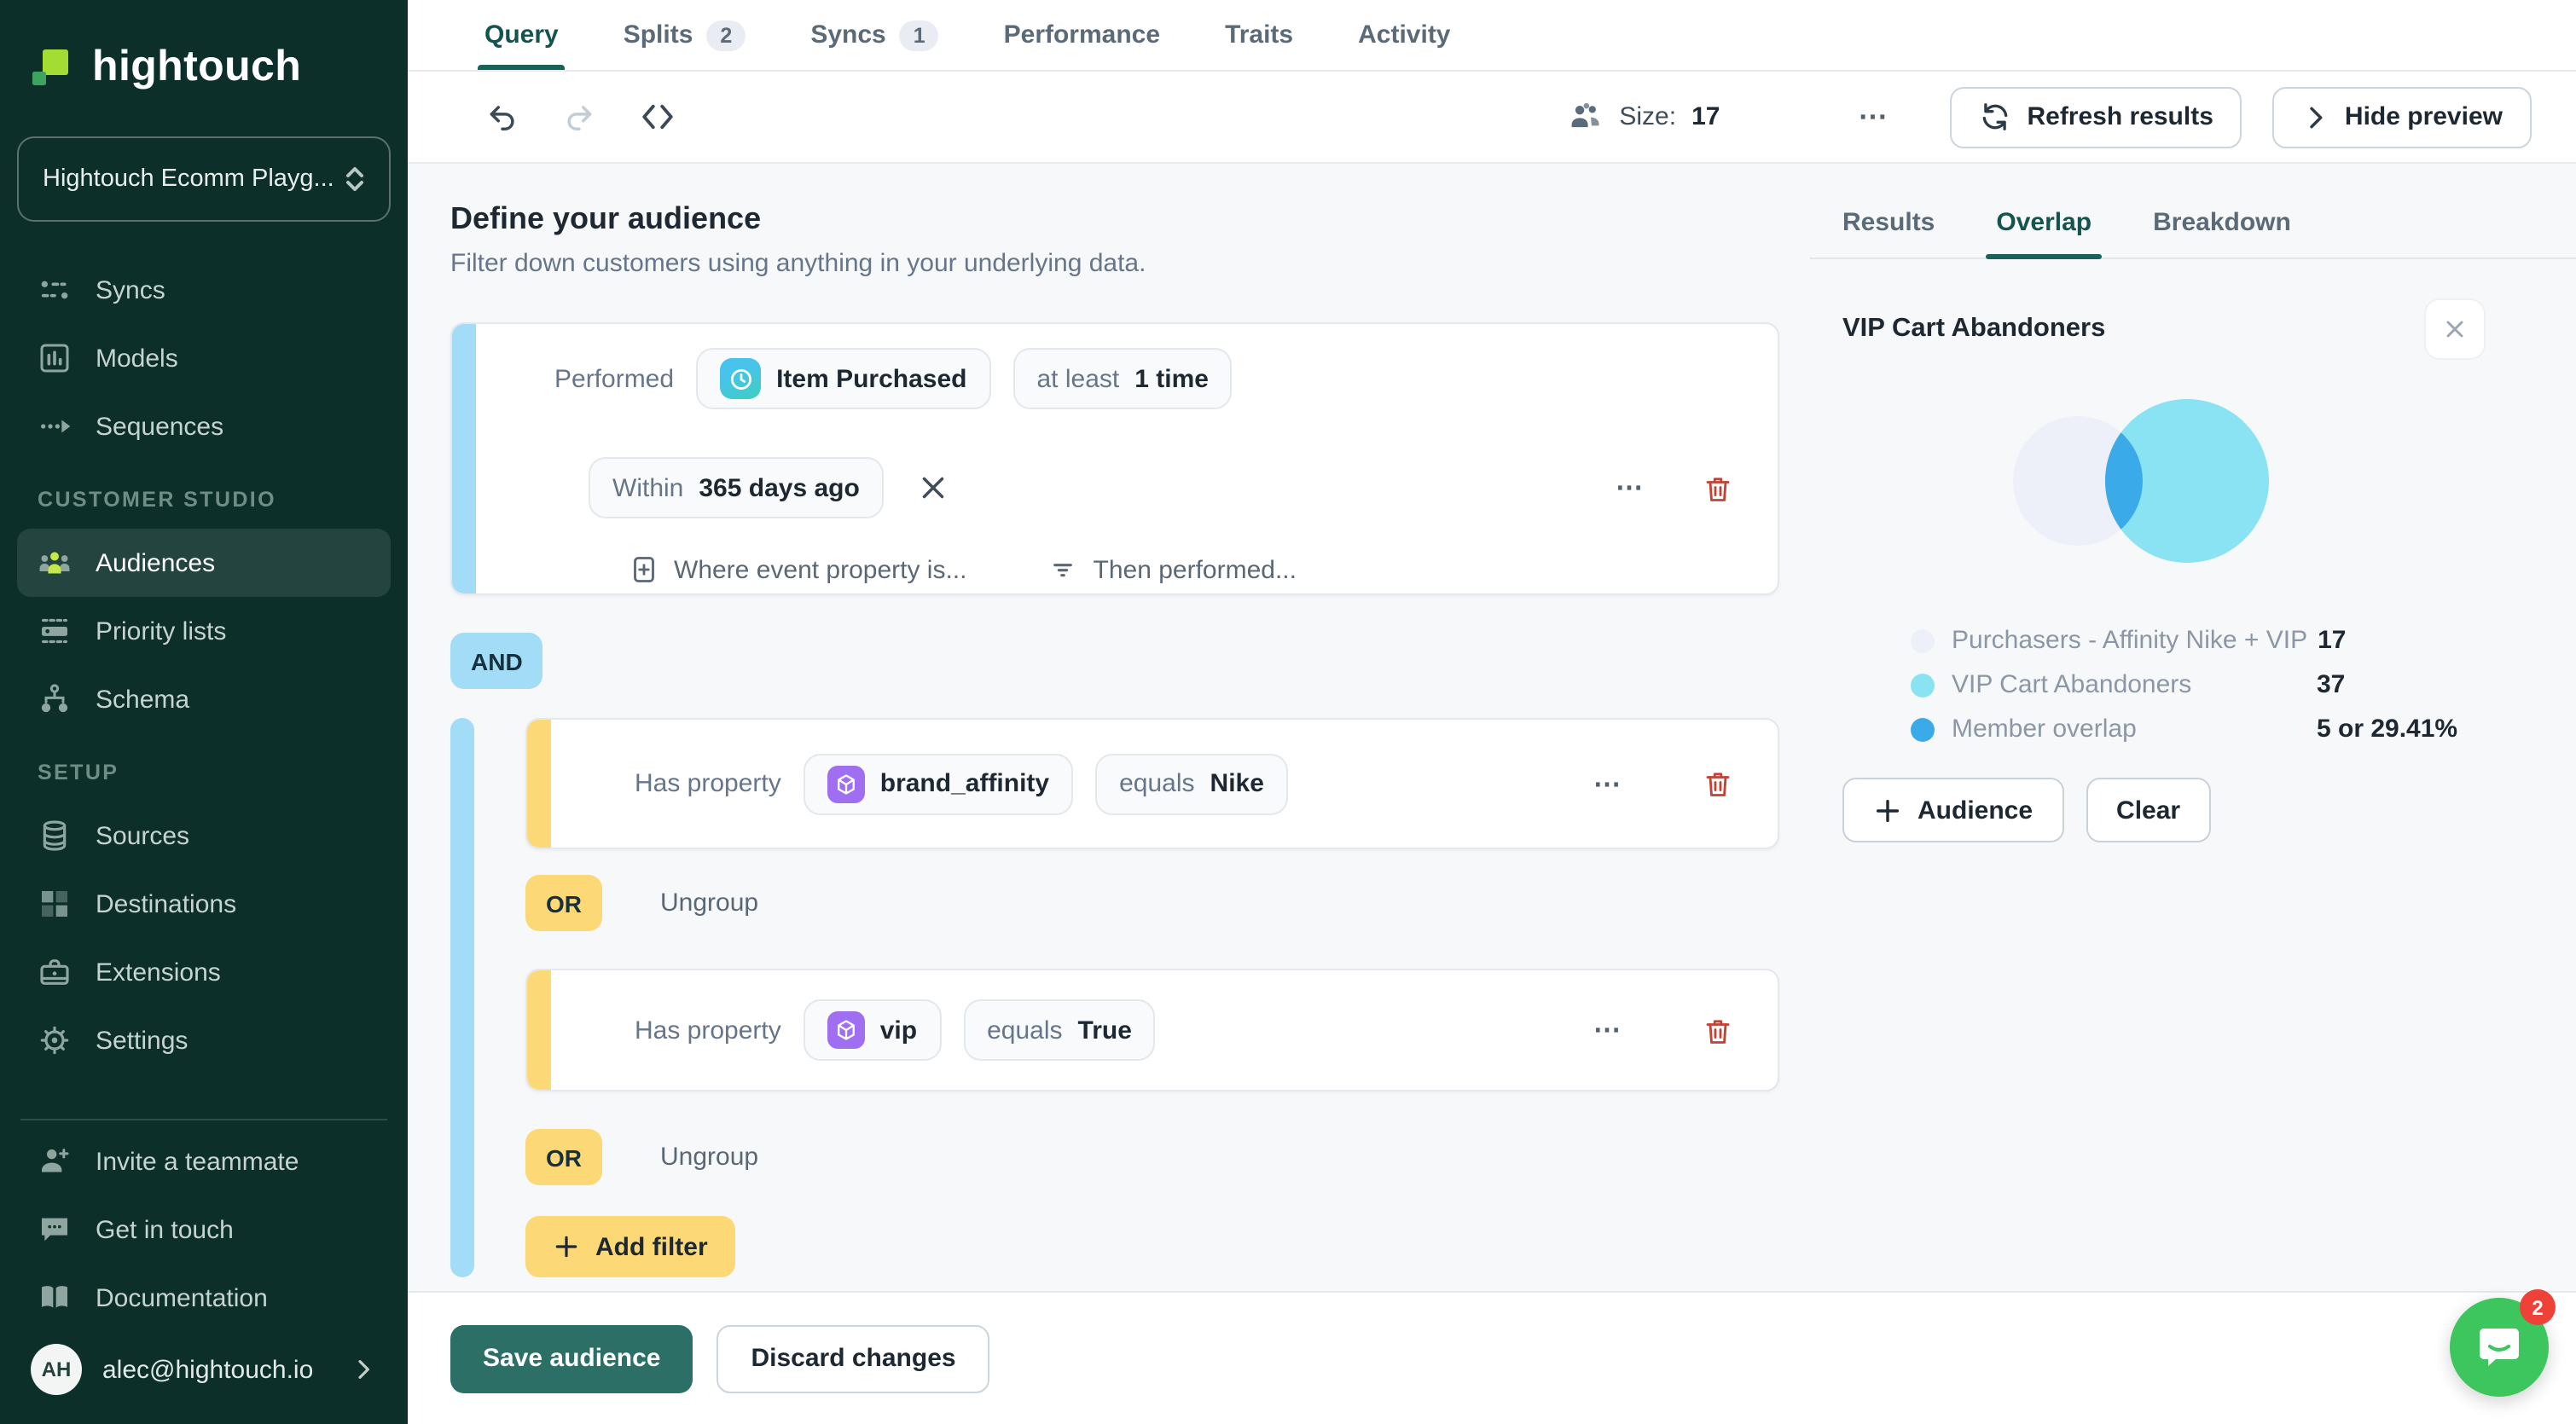 Image resolution: width=2576 pixels, height=1424 pixels. What do you see at coordinates (579, 117) in the screenshot?
I see `redo-button` at bounding box center [579, 117].